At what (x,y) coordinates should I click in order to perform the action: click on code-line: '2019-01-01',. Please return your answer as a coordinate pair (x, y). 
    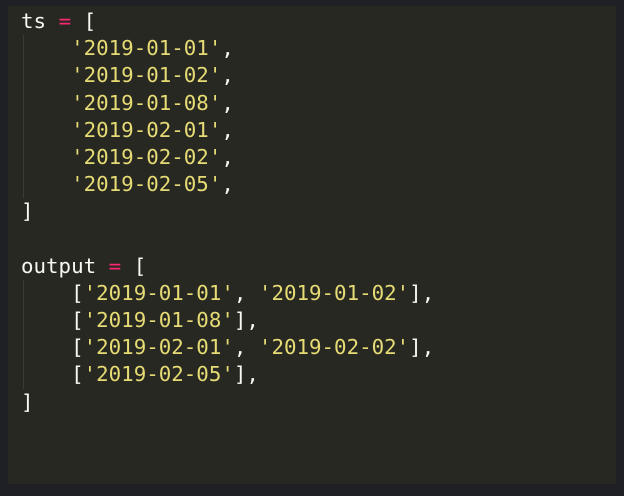
    Looking at the image, I should click on (227, 49).